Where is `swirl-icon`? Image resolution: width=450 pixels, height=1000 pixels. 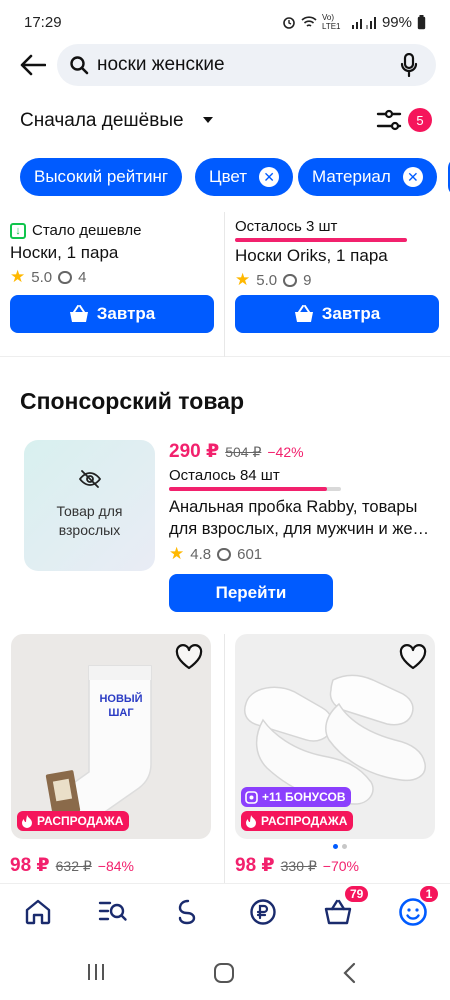 swirl-icon is located at coordinates (187, 912).